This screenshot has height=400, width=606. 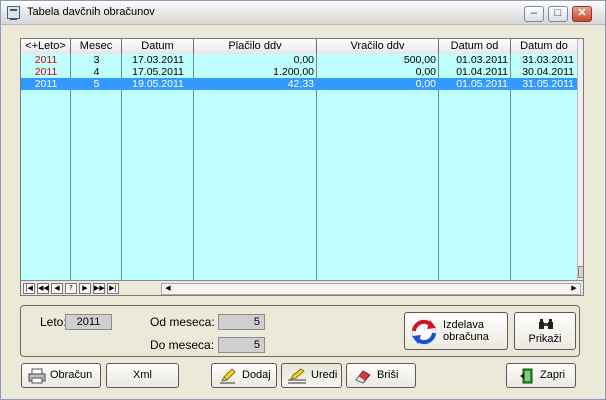 I want to click on title-bar: Tabela davčnih obračunov ‒ □ ✕, so click(x=303, y=13).